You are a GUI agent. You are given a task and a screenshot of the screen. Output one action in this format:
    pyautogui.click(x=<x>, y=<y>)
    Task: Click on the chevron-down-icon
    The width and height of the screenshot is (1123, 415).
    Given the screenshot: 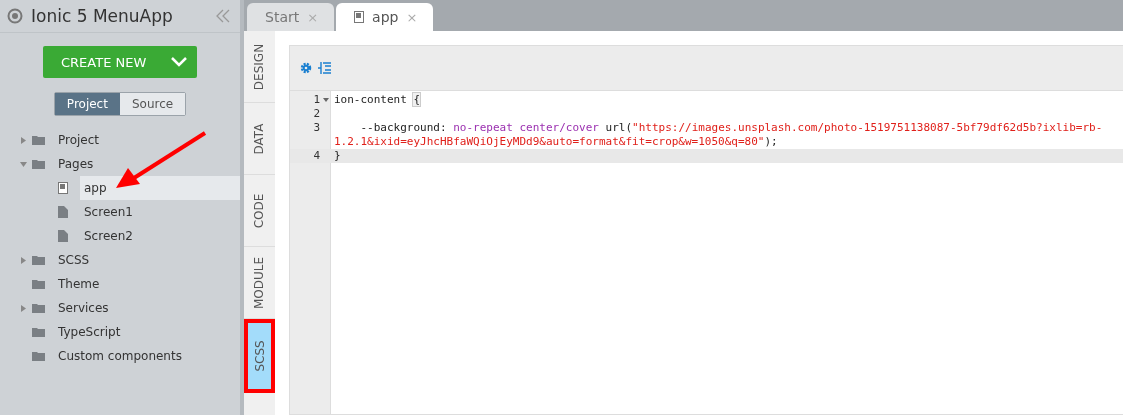 What is the action you would take?
    pyautogui.click(x=179, y=62)
    